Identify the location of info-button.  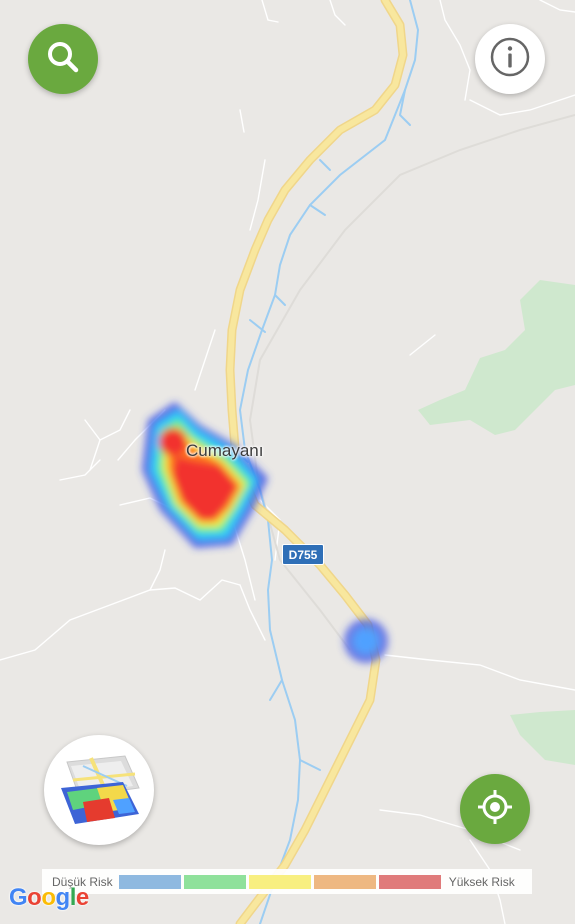
(510, 59).